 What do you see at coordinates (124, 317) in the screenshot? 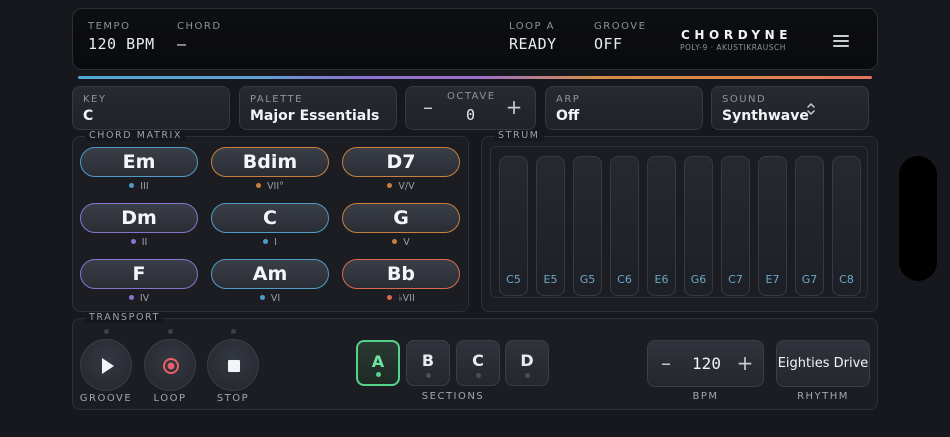
I see `transport-title: TRANSPORT` at bounding box center [124, 317].